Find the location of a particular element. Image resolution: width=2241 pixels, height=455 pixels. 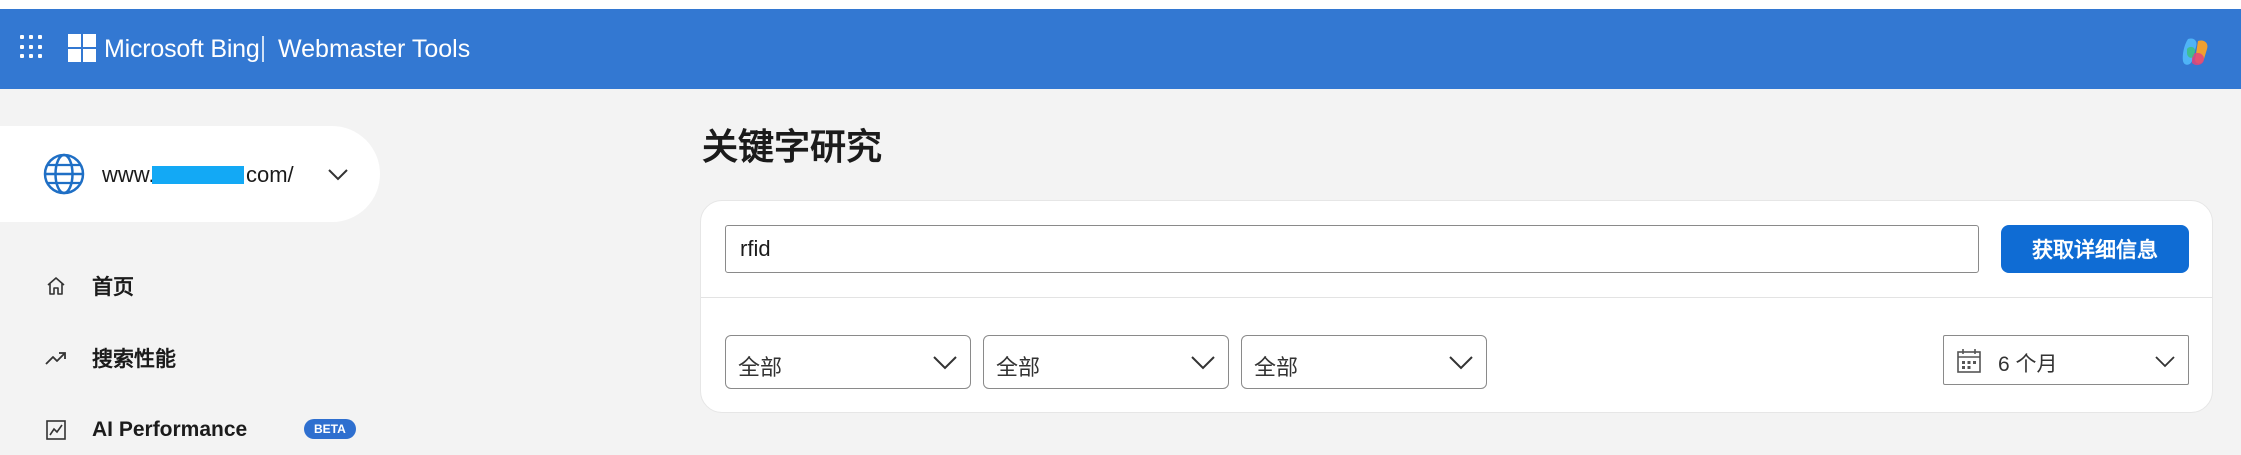

keyword-input is located at coordinates (1352, 249).